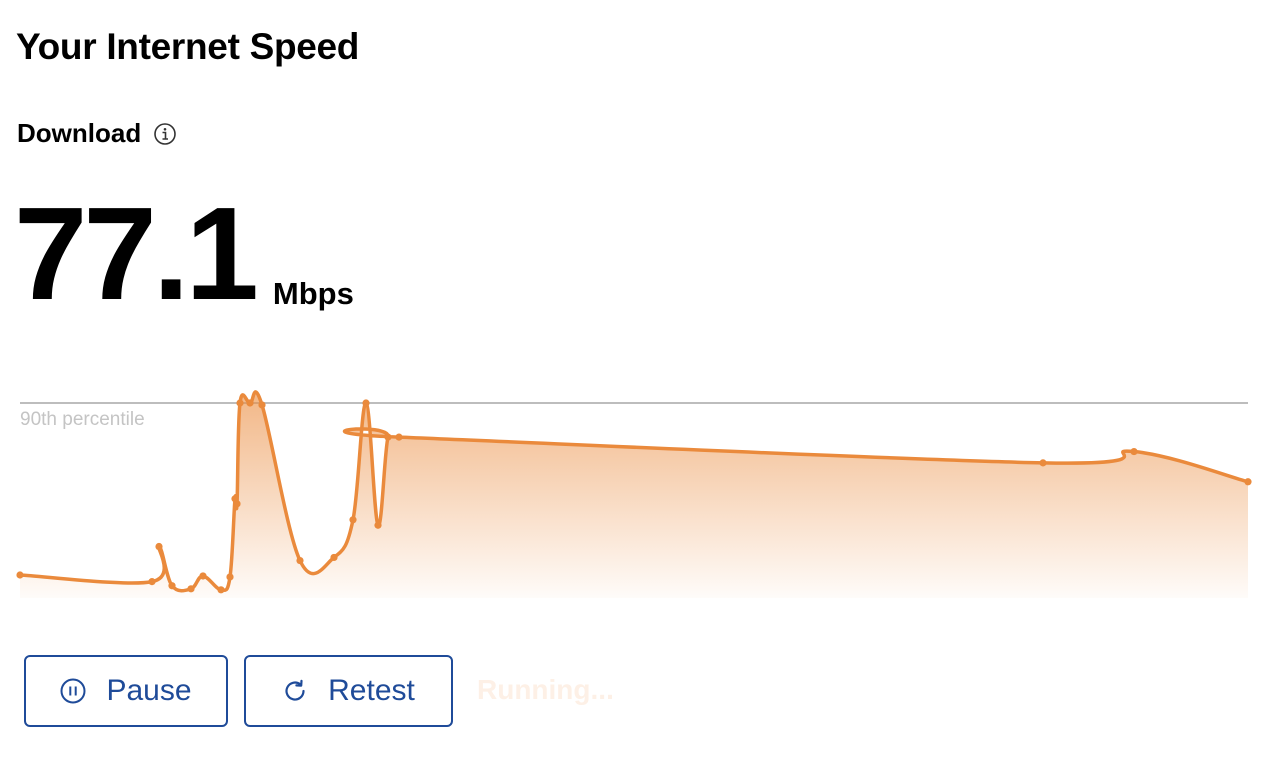 Image resolution: width=1278 pixels, height=772 pixels. What do you see at coordinates (82, 419) in the screenshot?
I see `percentile-label: 90th percentile` at bounding box center [82, 419].